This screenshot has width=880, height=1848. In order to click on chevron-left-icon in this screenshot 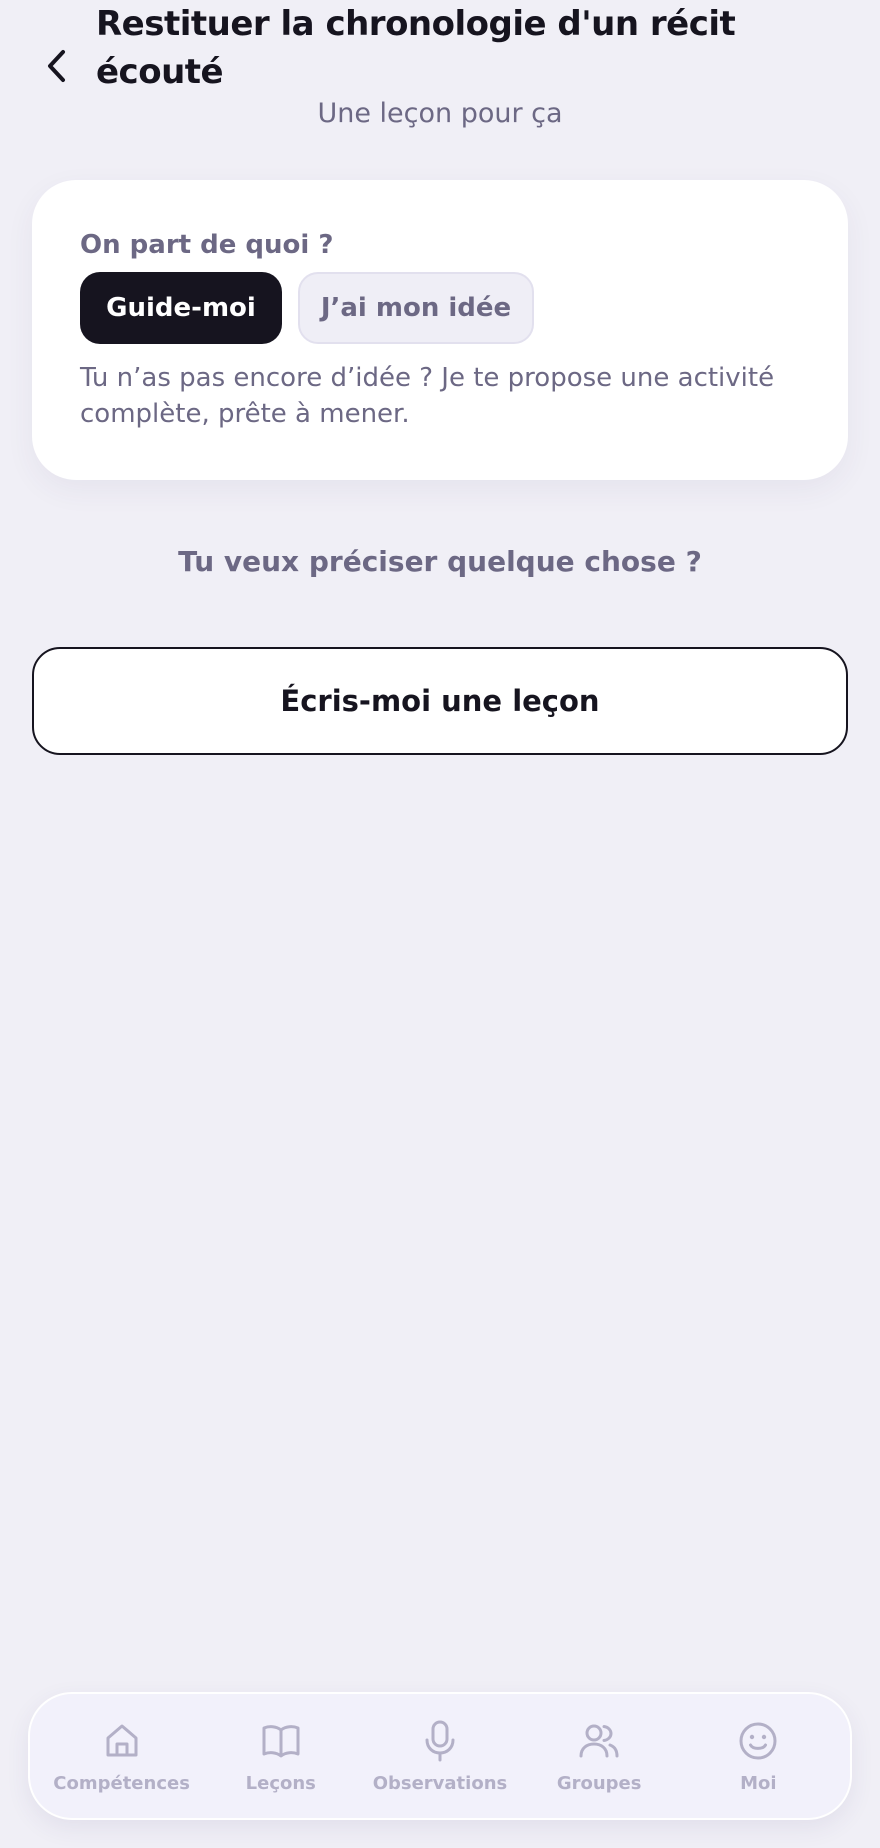, I will do `click(56, 66)`.